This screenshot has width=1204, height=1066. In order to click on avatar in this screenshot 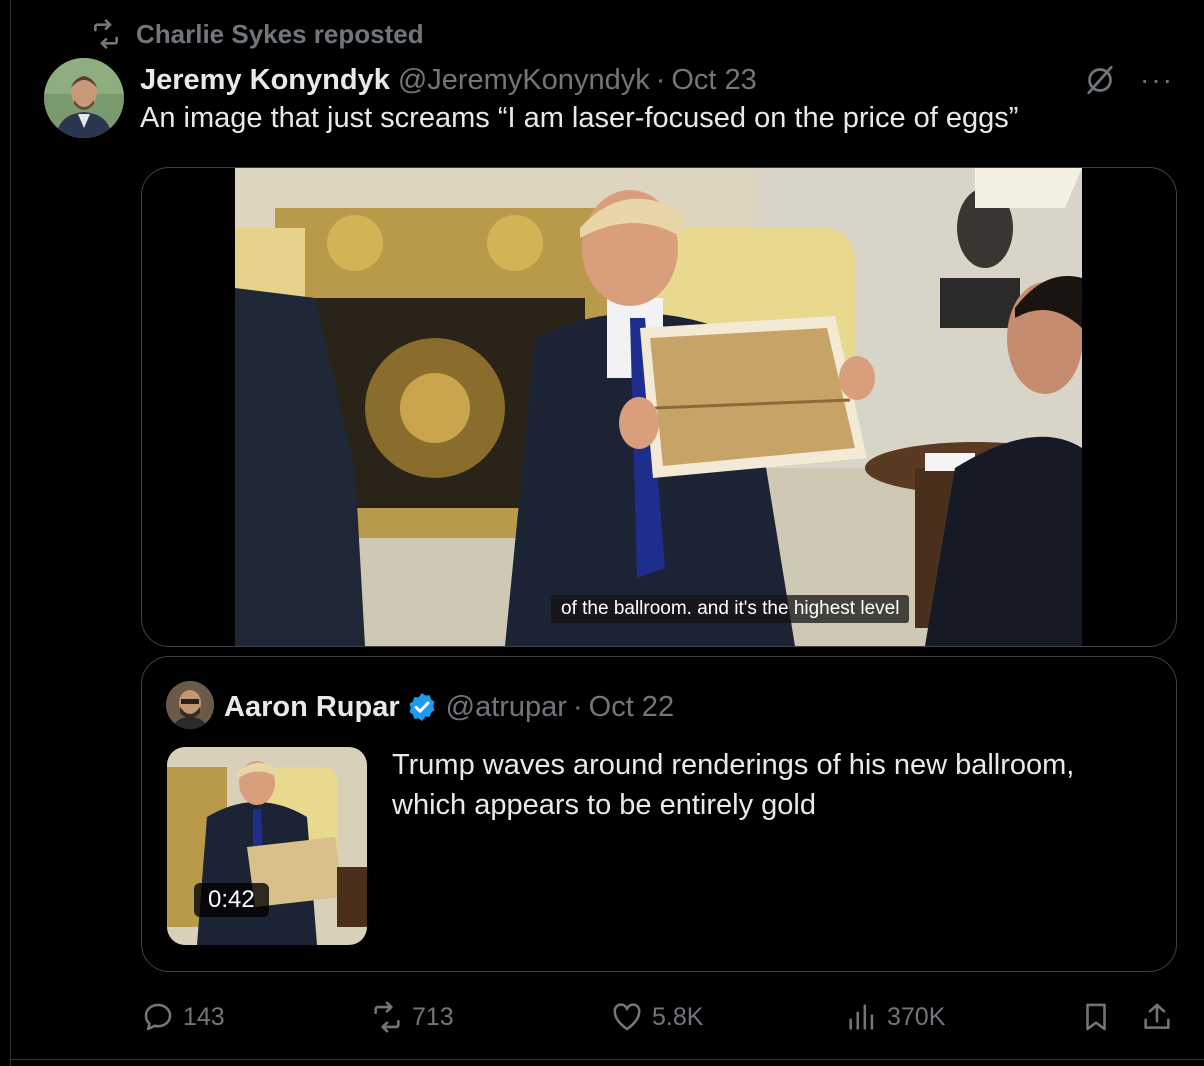, I will do `click(84, 98)`.